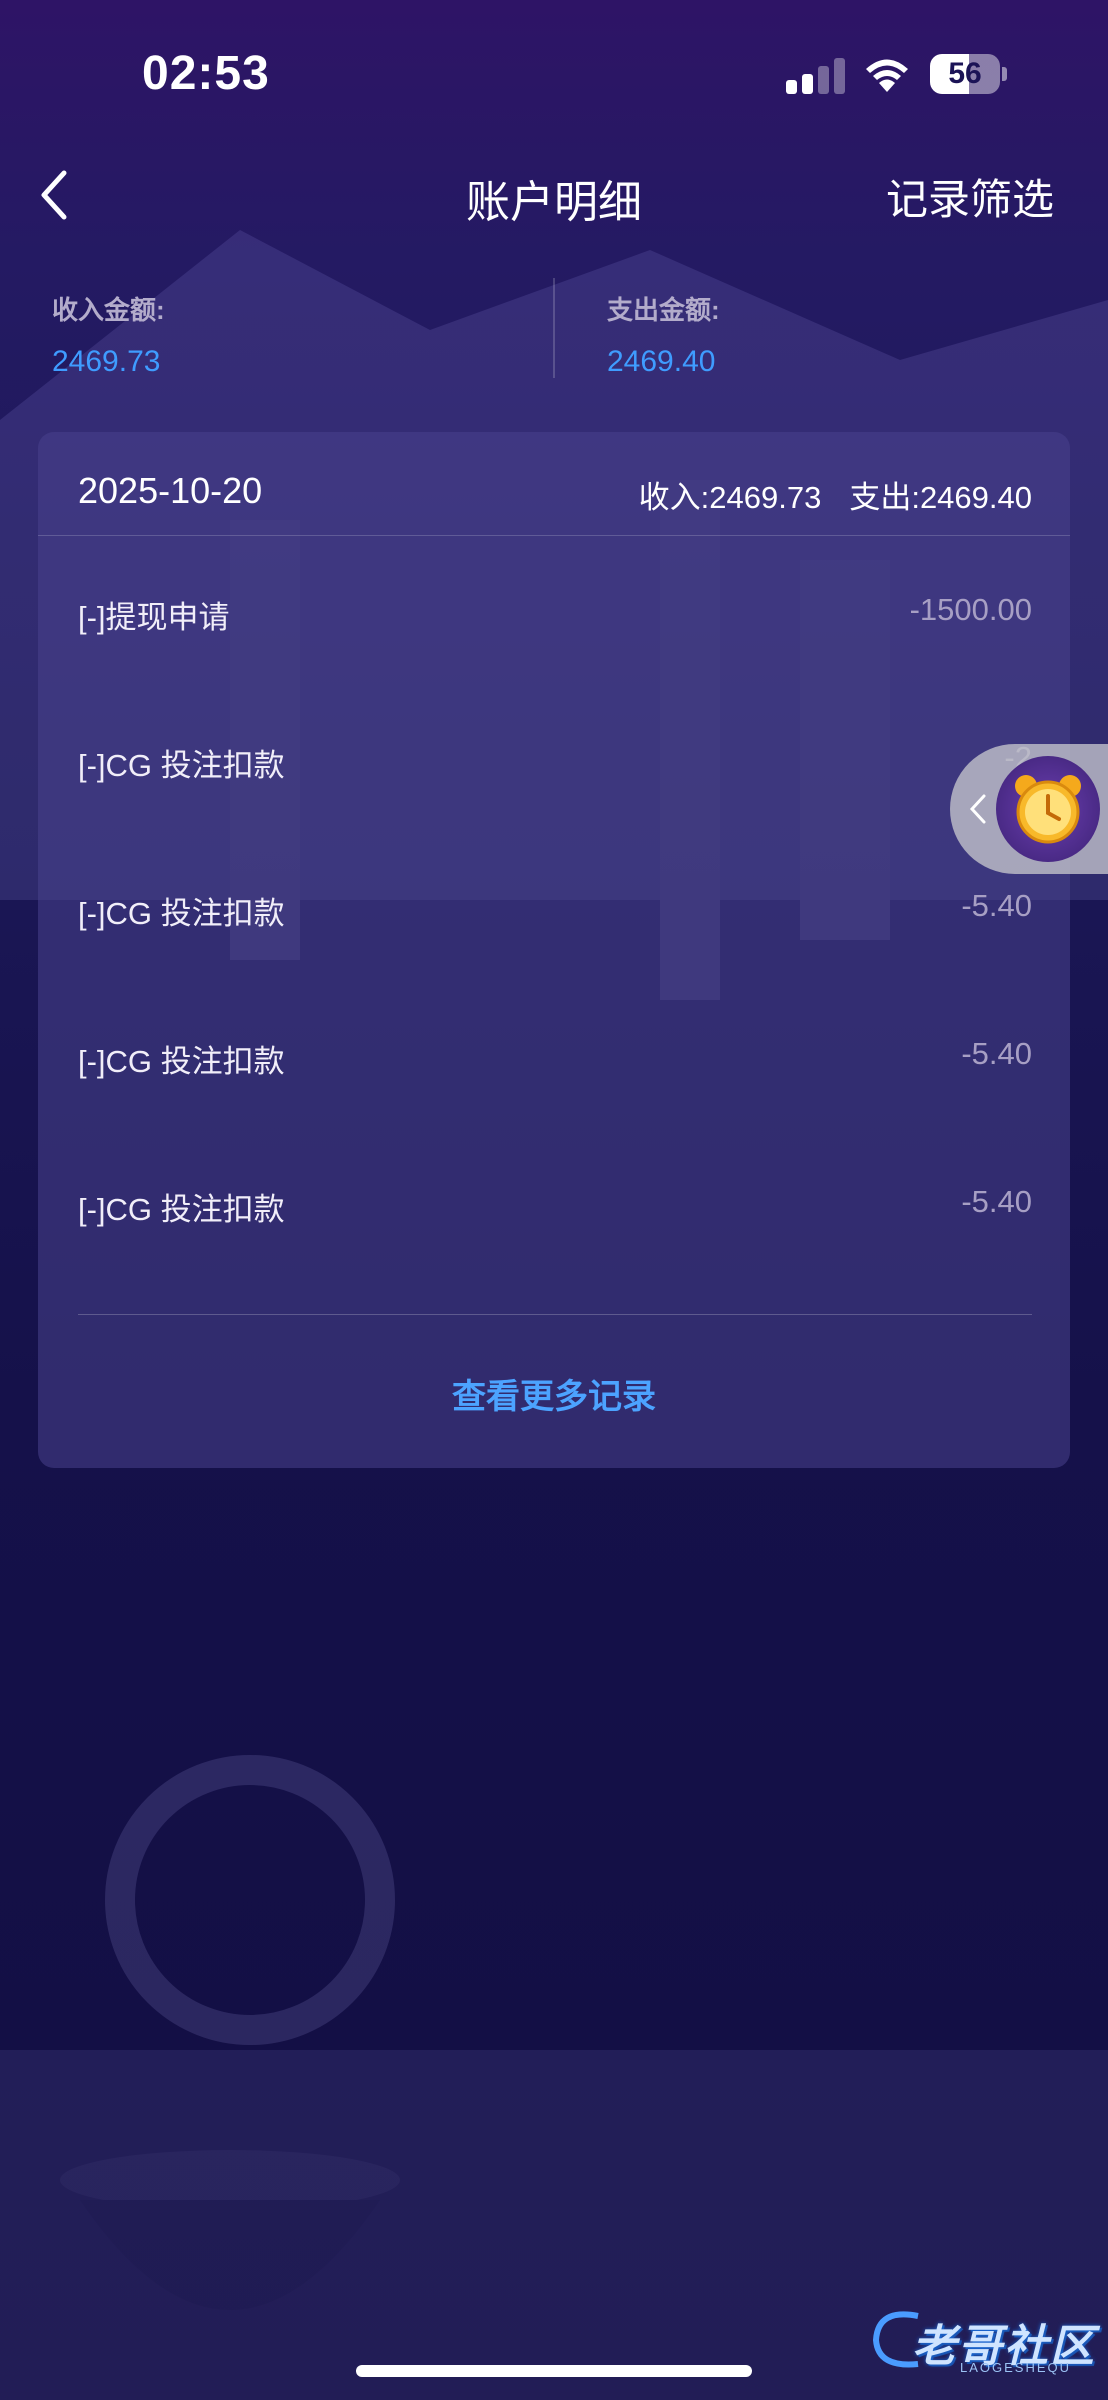 The image size is (1108, 2400). I want to click on card-divider, so click(555, 1314).